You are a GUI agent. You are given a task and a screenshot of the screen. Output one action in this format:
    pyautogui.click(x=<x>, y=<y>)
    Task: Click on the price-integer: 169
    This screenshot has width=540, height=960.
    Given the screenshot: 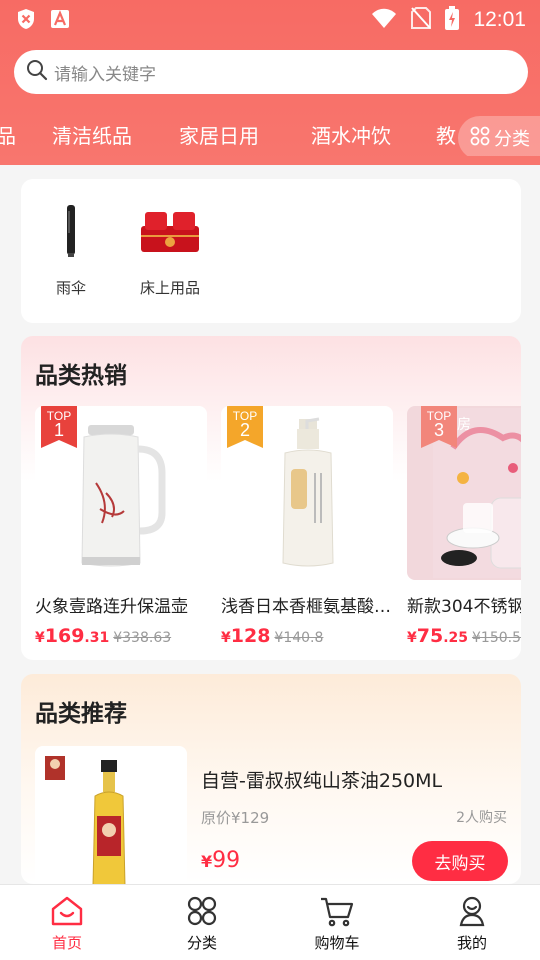 What is the action you would take?
    pyautogui.click(x=64, y=635)
    